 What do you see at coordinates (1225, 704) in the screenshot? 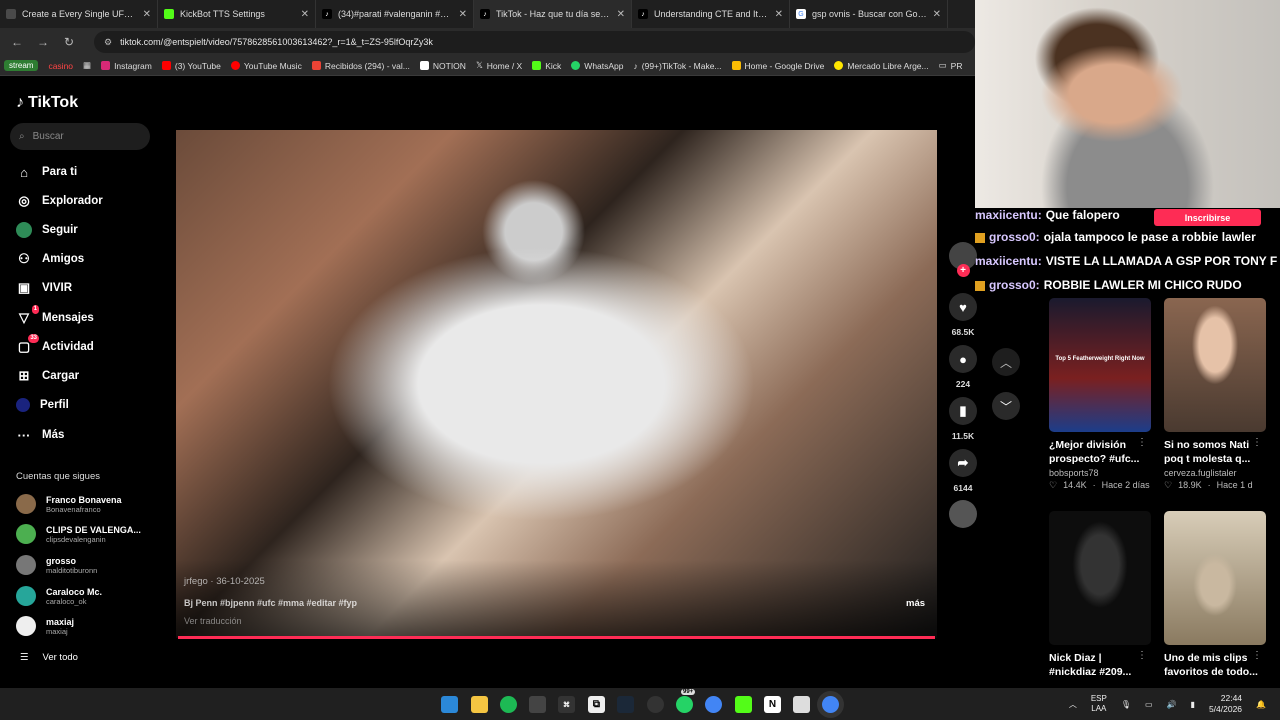
I see `clock: 22:44 5/4/2026` at bounding box center [1225, 704].